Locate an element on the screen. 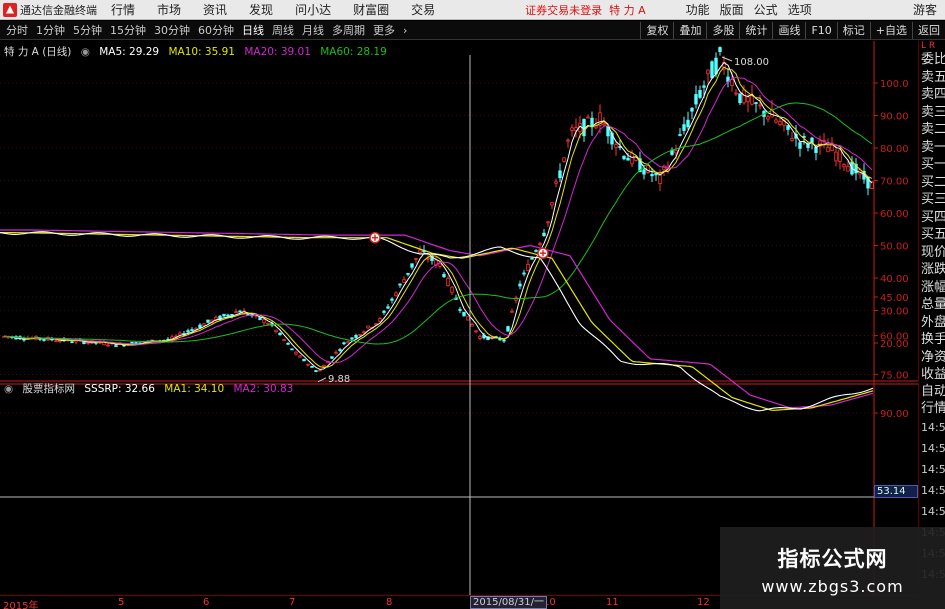  period-tab-monthly: 月线 is located at coordinates (313, 30).